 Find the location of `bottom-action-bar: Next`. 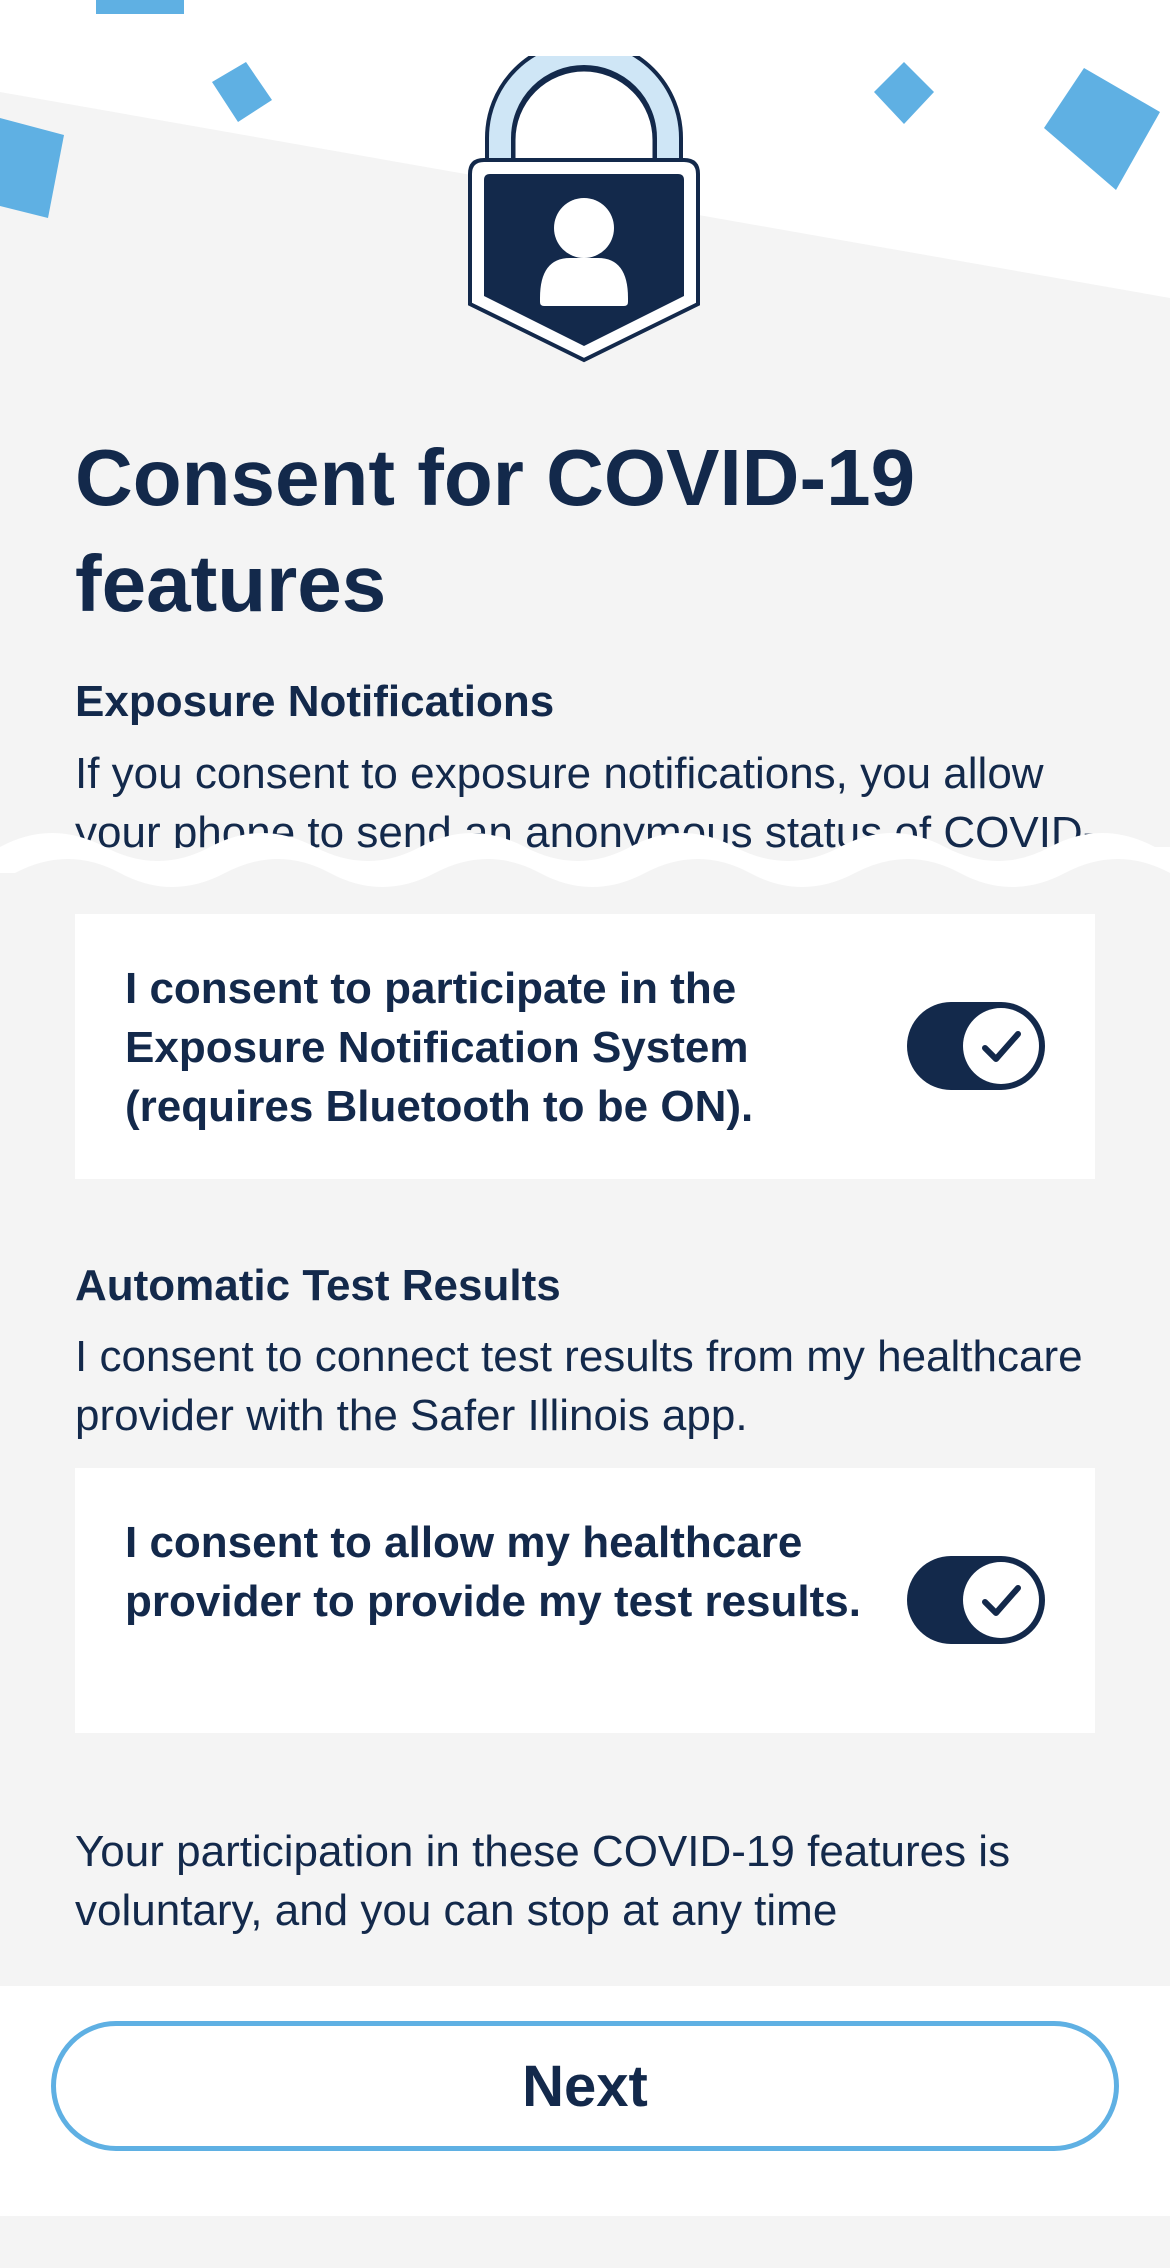

bottom-action-bar: Next is located at coordinates (585, 2101).